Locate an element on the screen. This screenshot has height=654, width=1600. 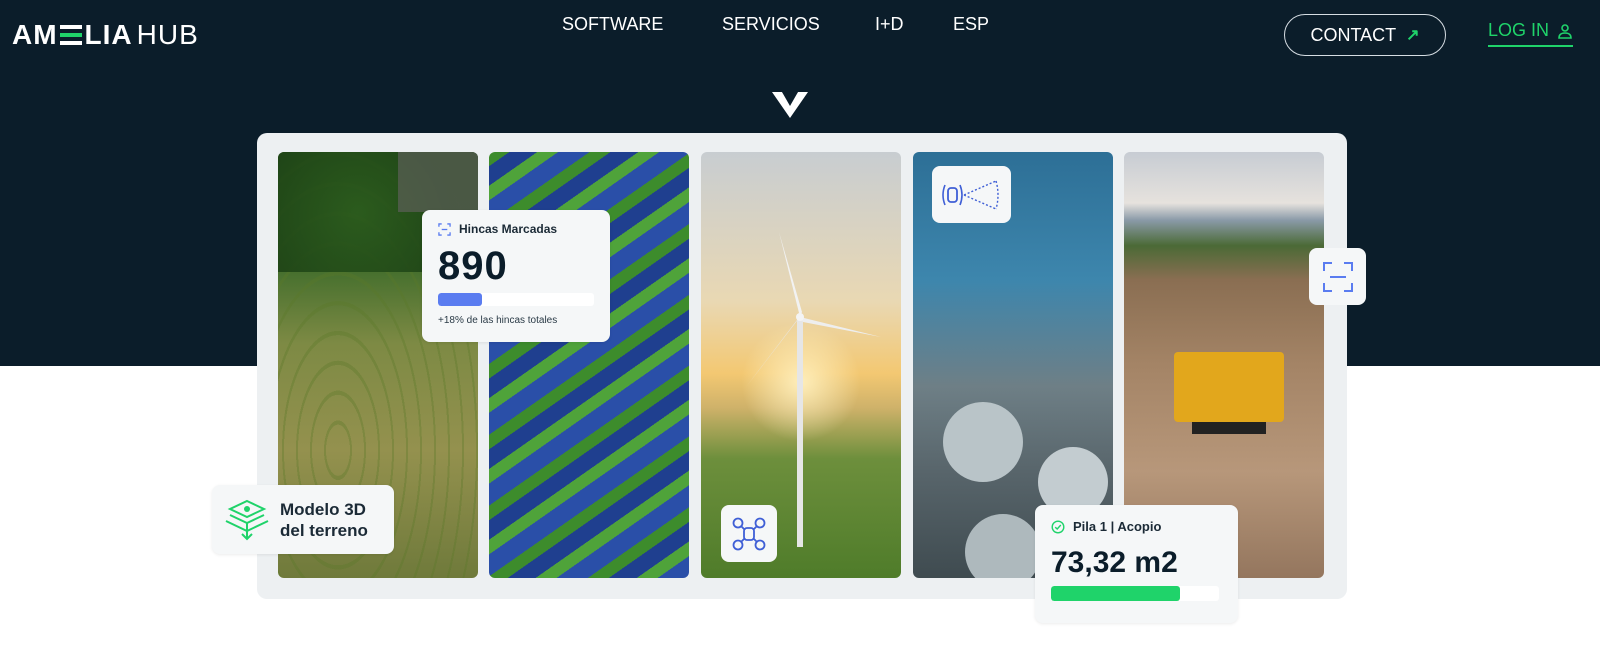
pila-progress-fill is located at coordinates (1116, 593).